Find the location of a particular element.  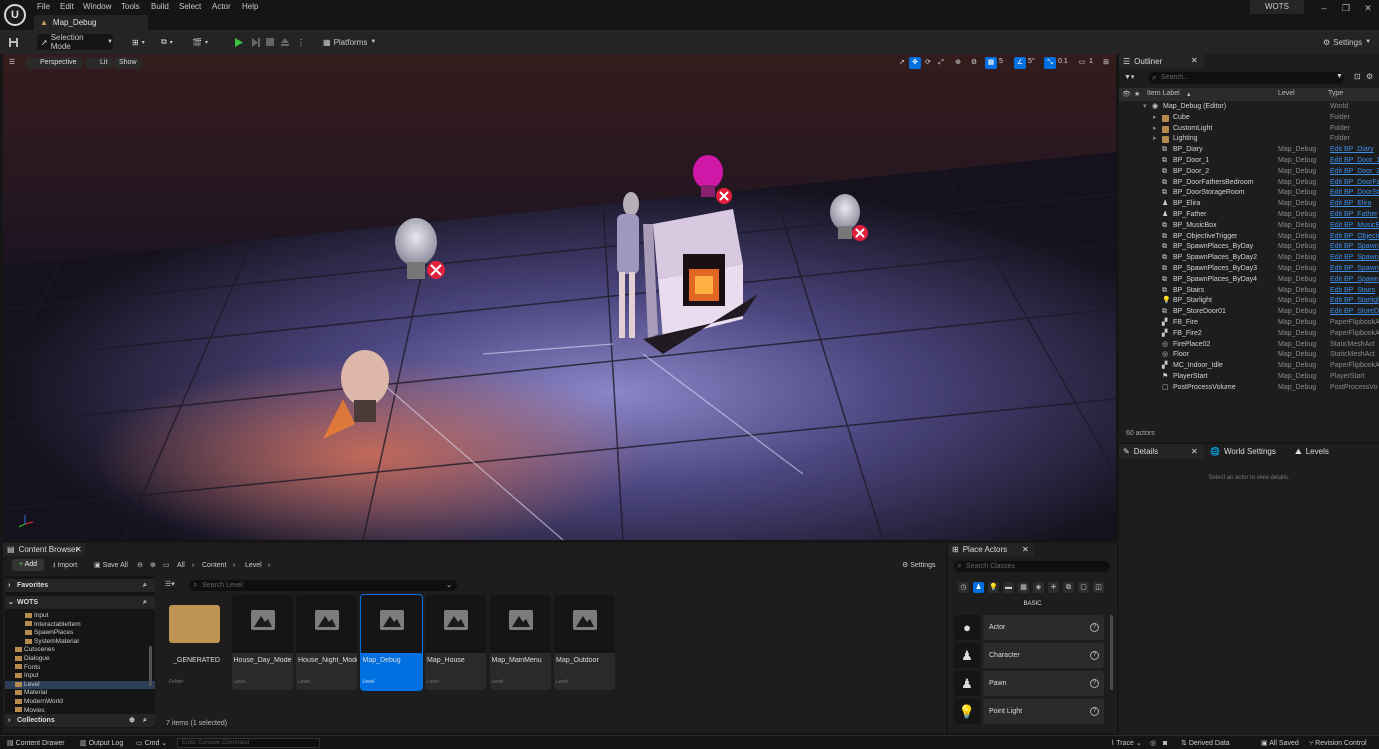

folder-icon: ▭ is located at coordinates (166, 566).